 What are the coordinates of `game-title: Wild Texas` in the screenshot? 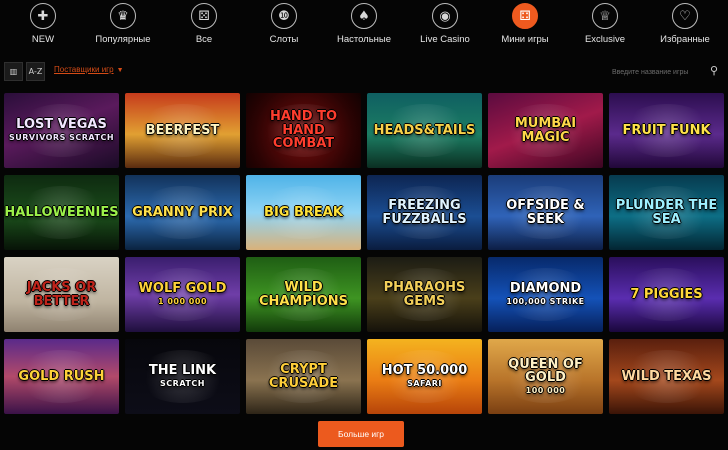 It's located at (667, 376).